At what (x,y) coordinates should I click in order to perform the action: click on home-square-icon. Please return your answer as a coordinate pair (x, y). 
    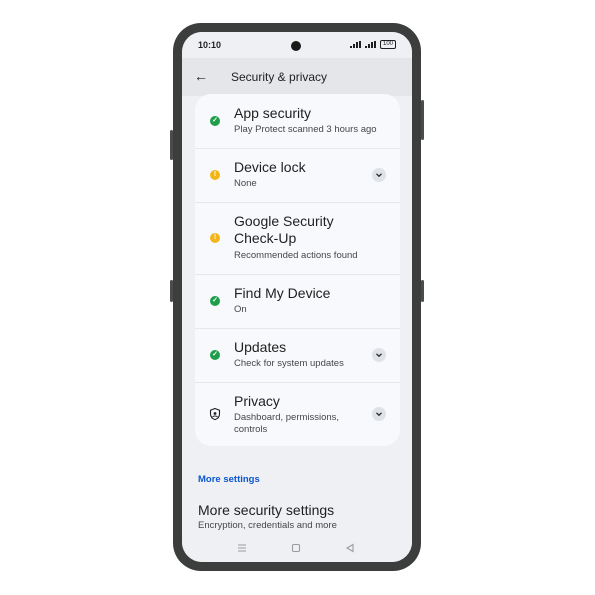
    Looking at the image, I should click on (296, 548).